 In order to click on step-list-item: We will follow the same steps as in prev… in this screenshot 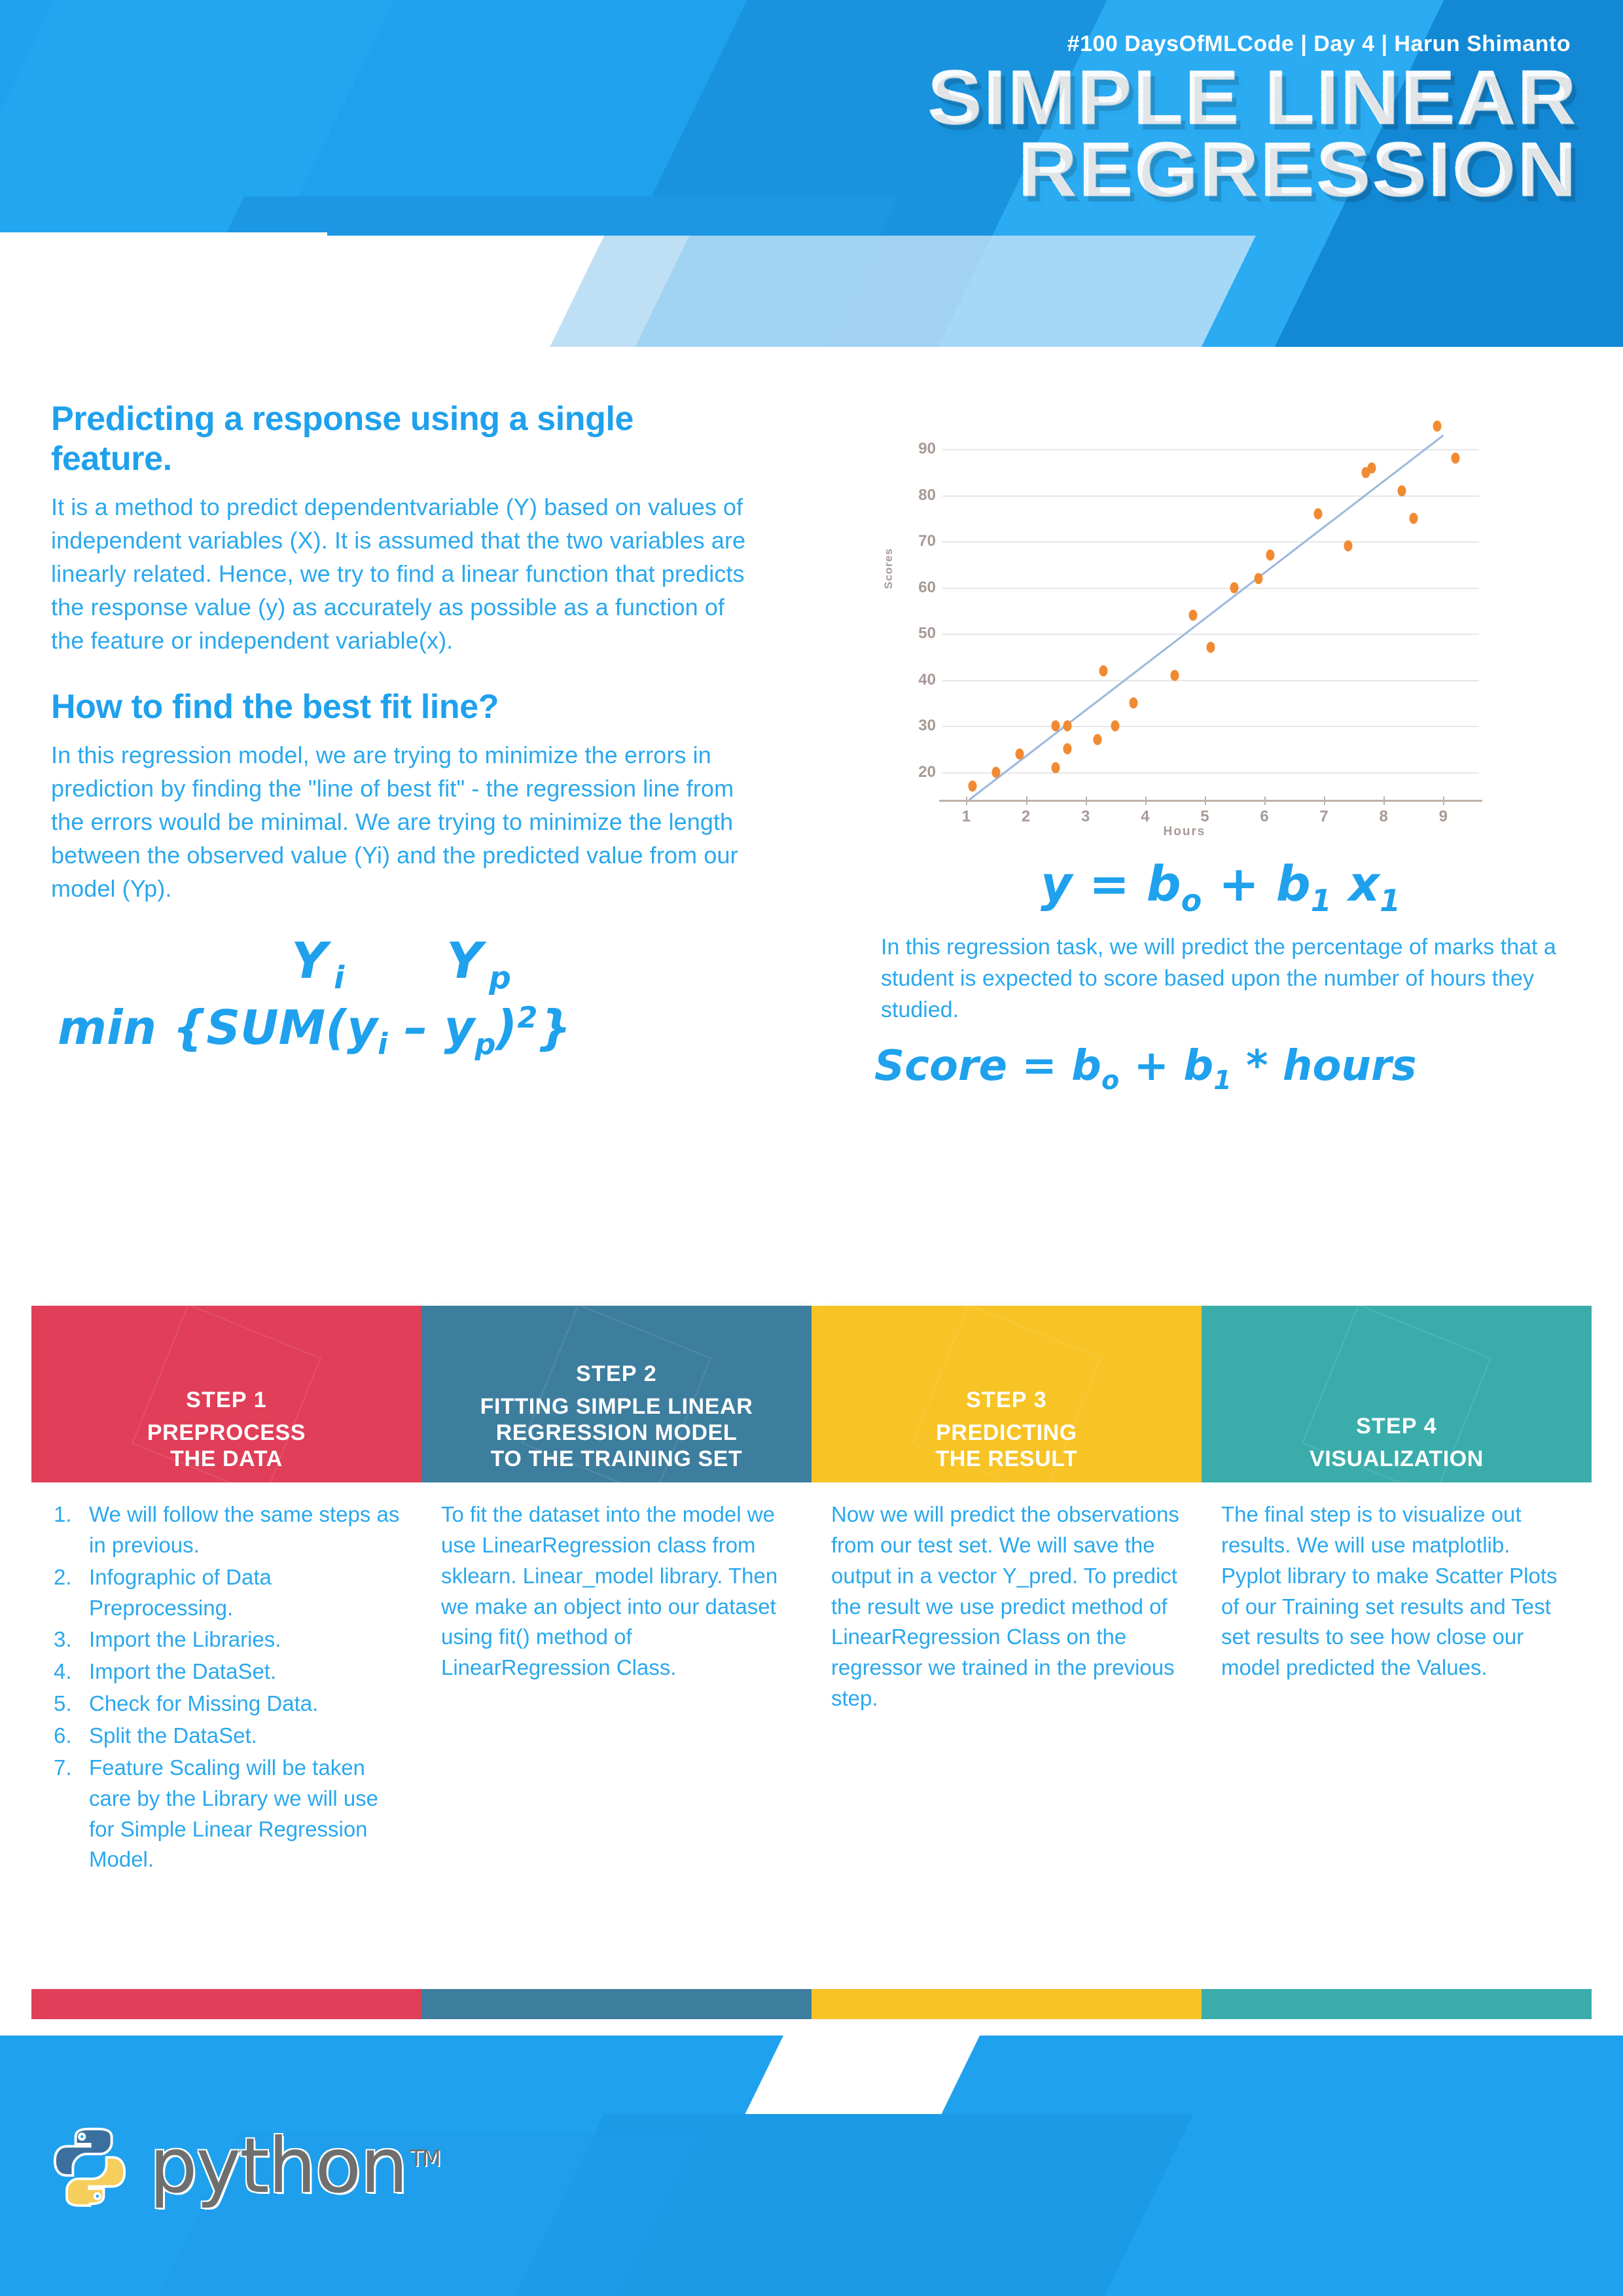, I will do `click(227, 1528)`.